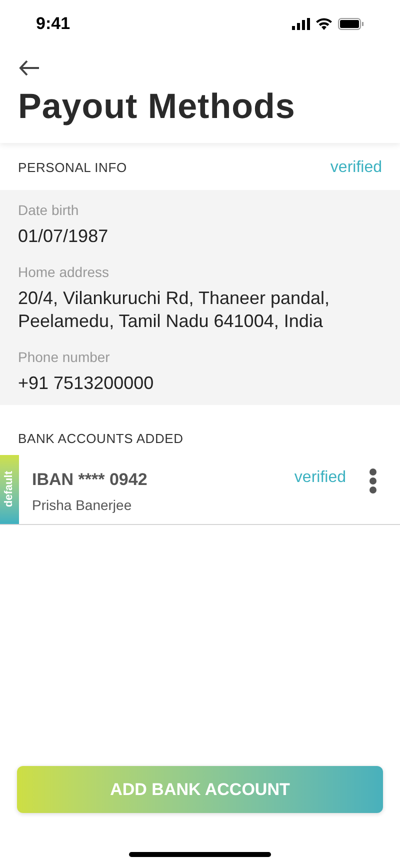  What do you see at coordinates (101, 439) in the screenshot?
I see `section-heading: BANK ACCOUNTS ADDED` at bounding box center [101, 439].